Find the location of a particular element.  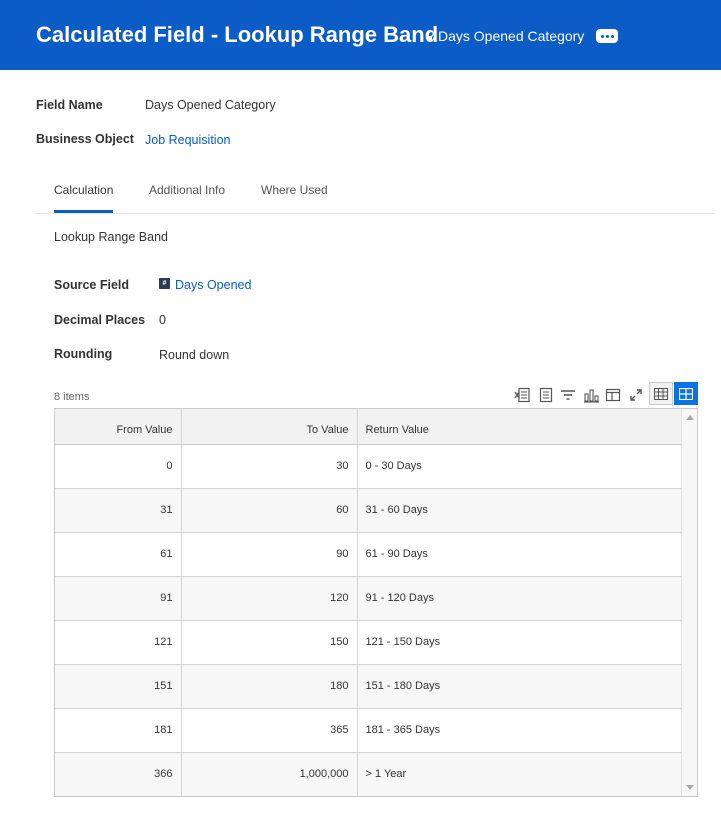

page-title: Calculated Field - Lookup Range Band is located at coordinates (237, 34).